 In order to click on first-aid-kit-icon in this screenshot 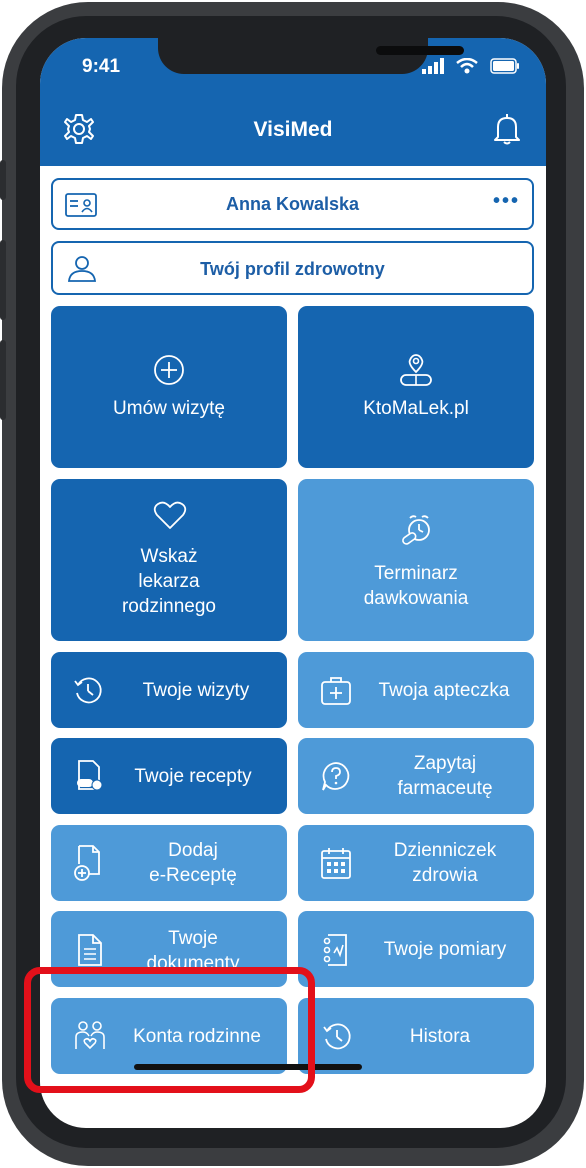, I will do `click(336, 691)`.